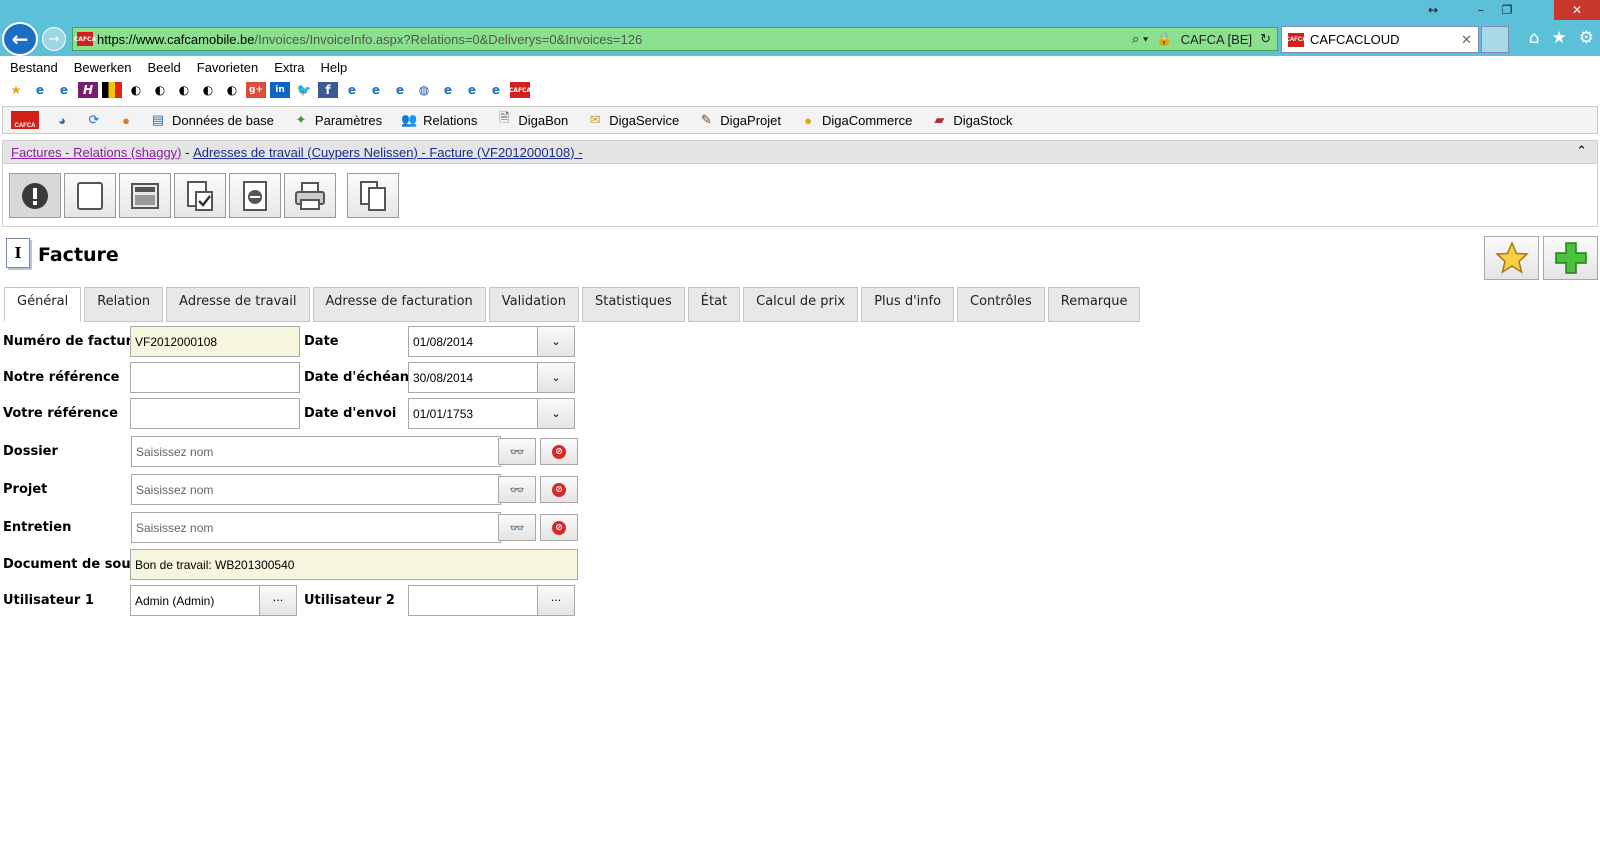 The image size is (1600, 860). I want to click on menu-bewerken: Bewerken, so click(103, 67).